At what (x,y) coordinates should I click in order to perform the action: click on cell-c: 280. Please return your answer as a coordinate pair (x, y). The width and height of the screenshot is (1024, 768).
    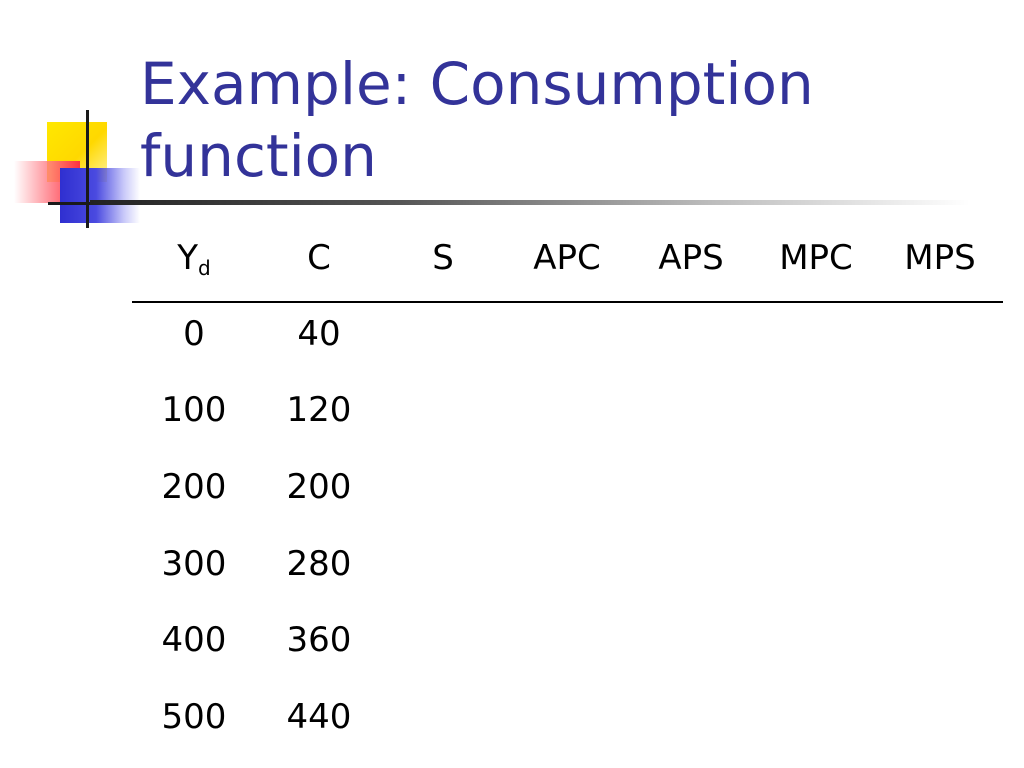
    Looking at the image, I should click on (319, 564).